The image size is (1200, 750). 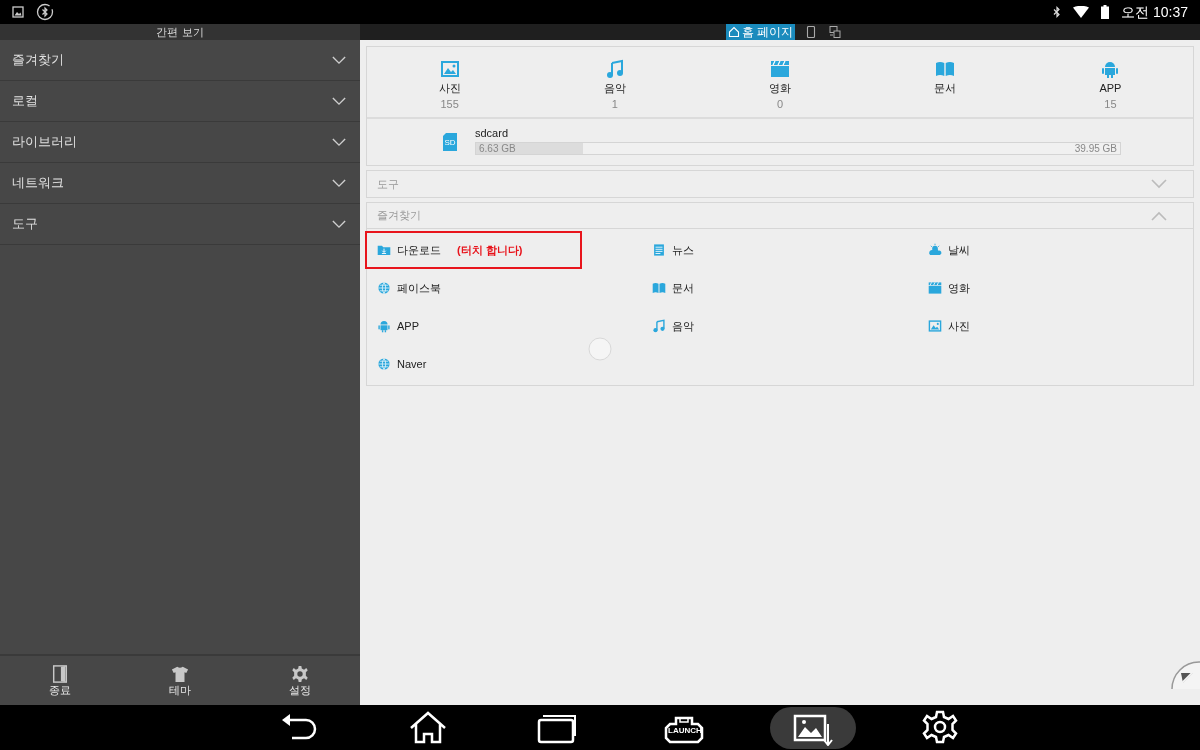 What do you see at coordinates (474, 326) in the screenshot?
I see `favorite-item: APP` at bounding box center [474, 326].